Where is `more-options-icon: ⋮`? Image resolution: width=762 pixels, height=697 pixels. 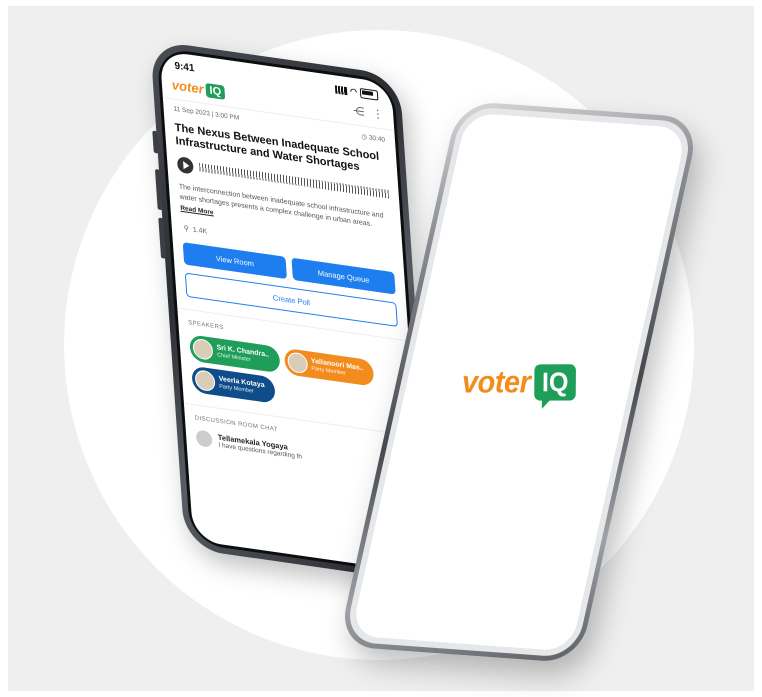
more-options-icon: ⋮ is located at coordinates (378, 114).